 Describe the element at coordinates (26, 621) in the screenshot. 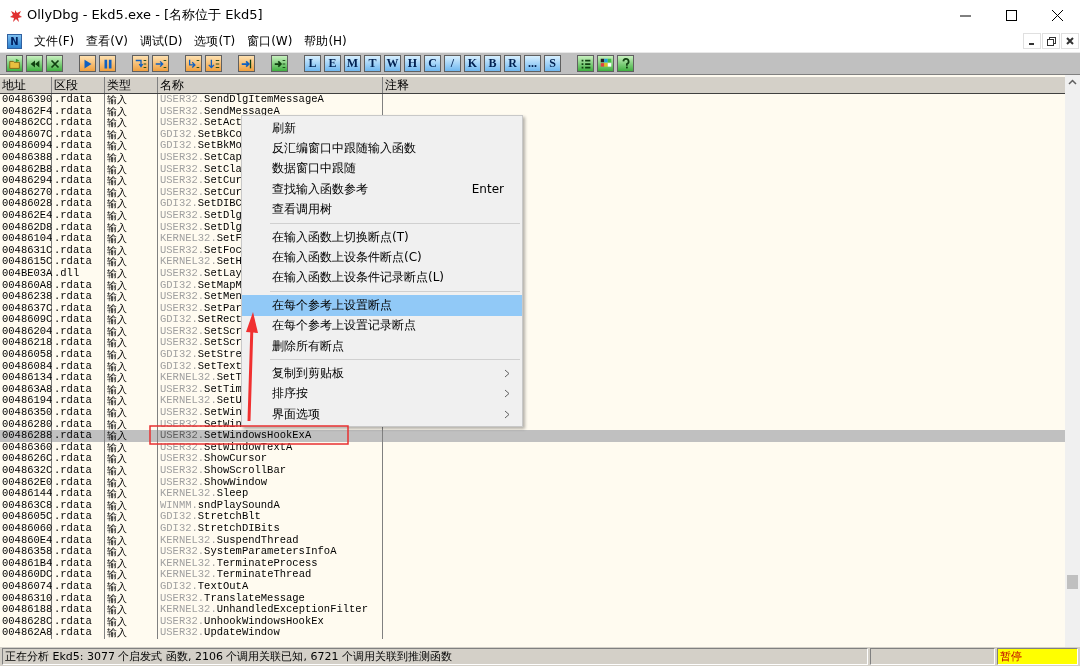

I see `address-cell: 0048628C` at that location.